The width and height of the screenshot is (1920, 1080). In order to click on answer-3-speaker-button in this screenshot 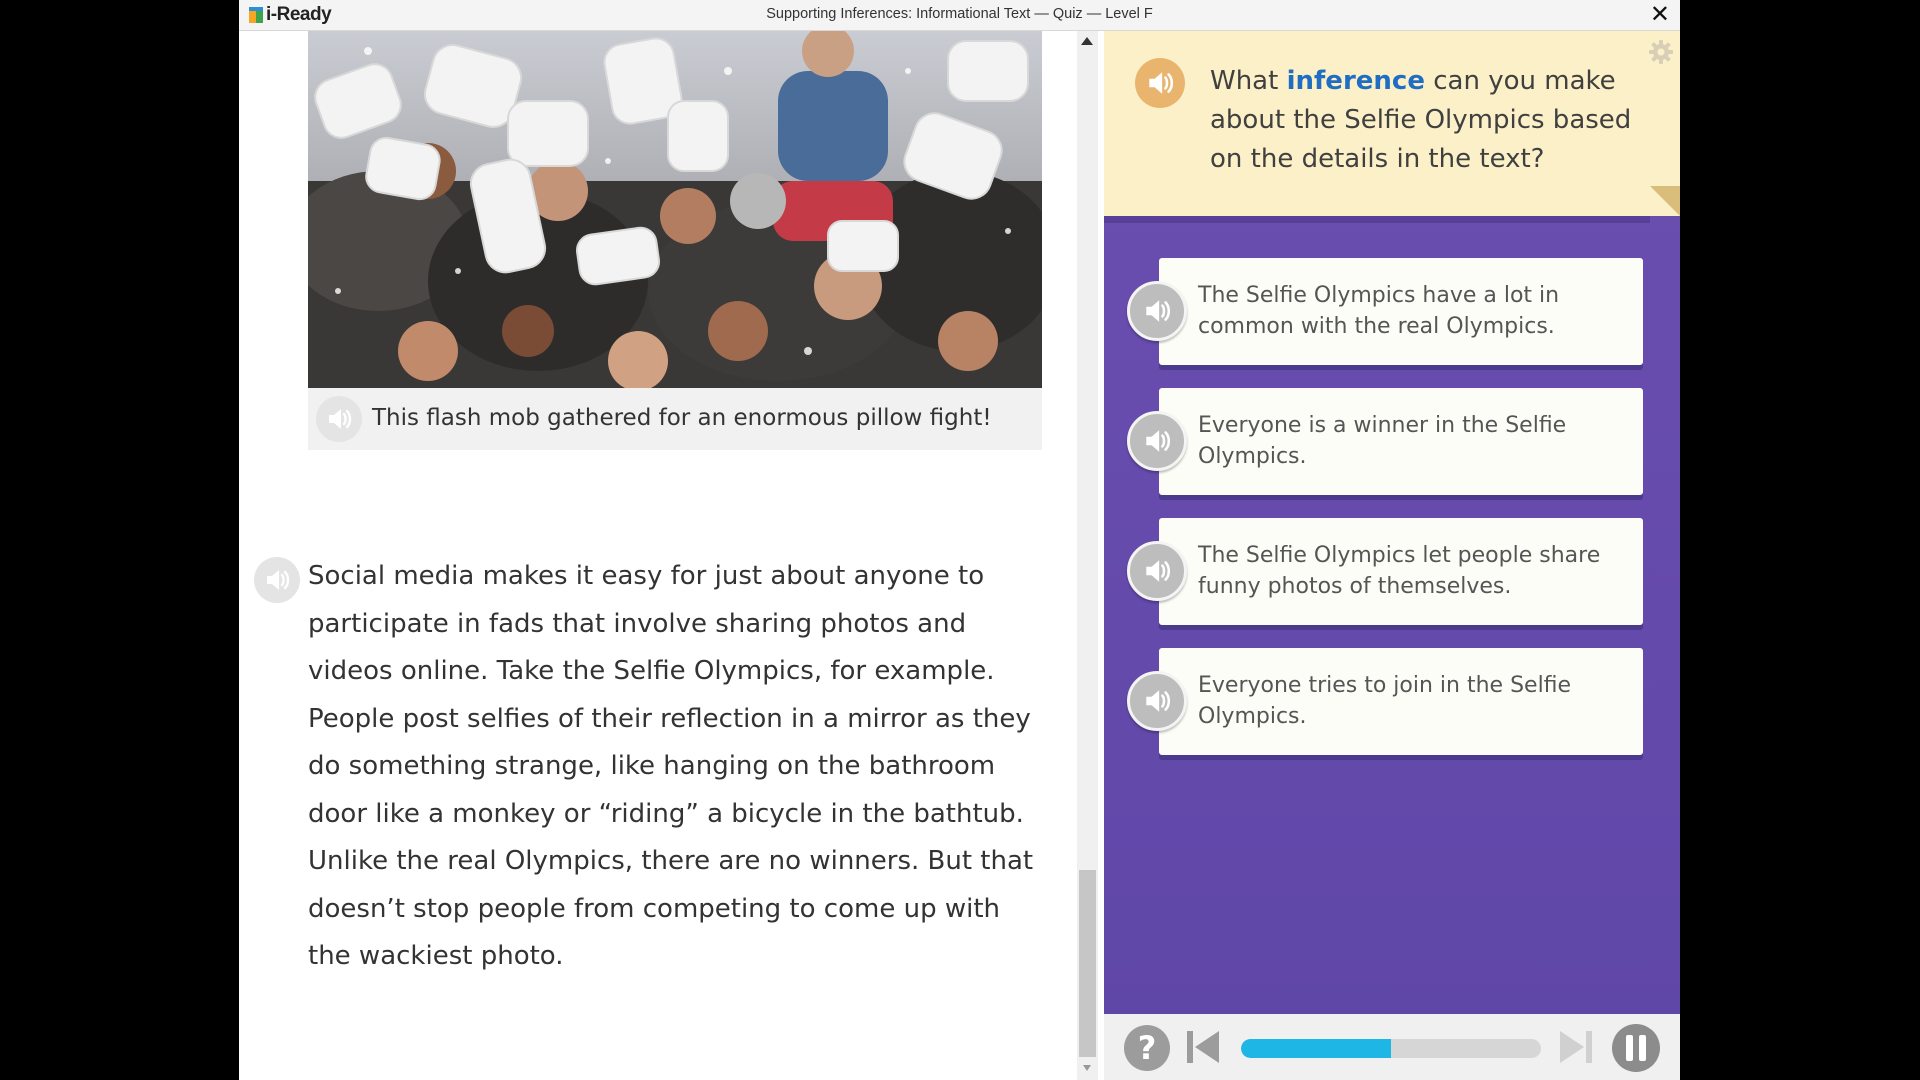, I will do `click(1157, 571)`.